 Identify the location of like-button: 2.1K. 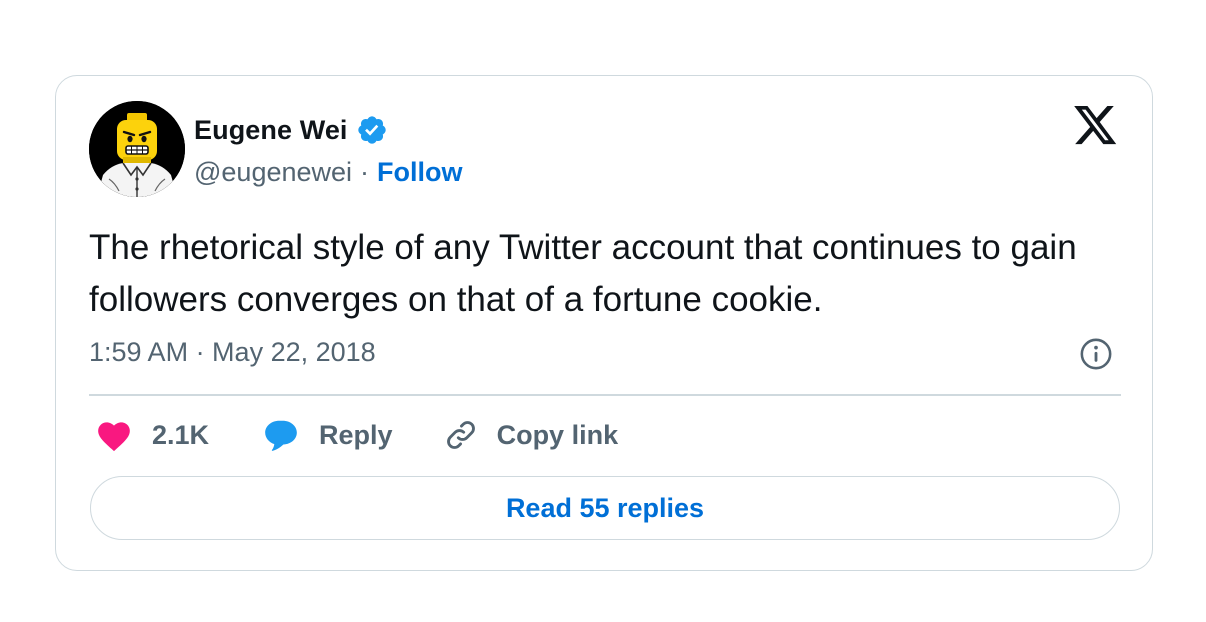
(151, 435).